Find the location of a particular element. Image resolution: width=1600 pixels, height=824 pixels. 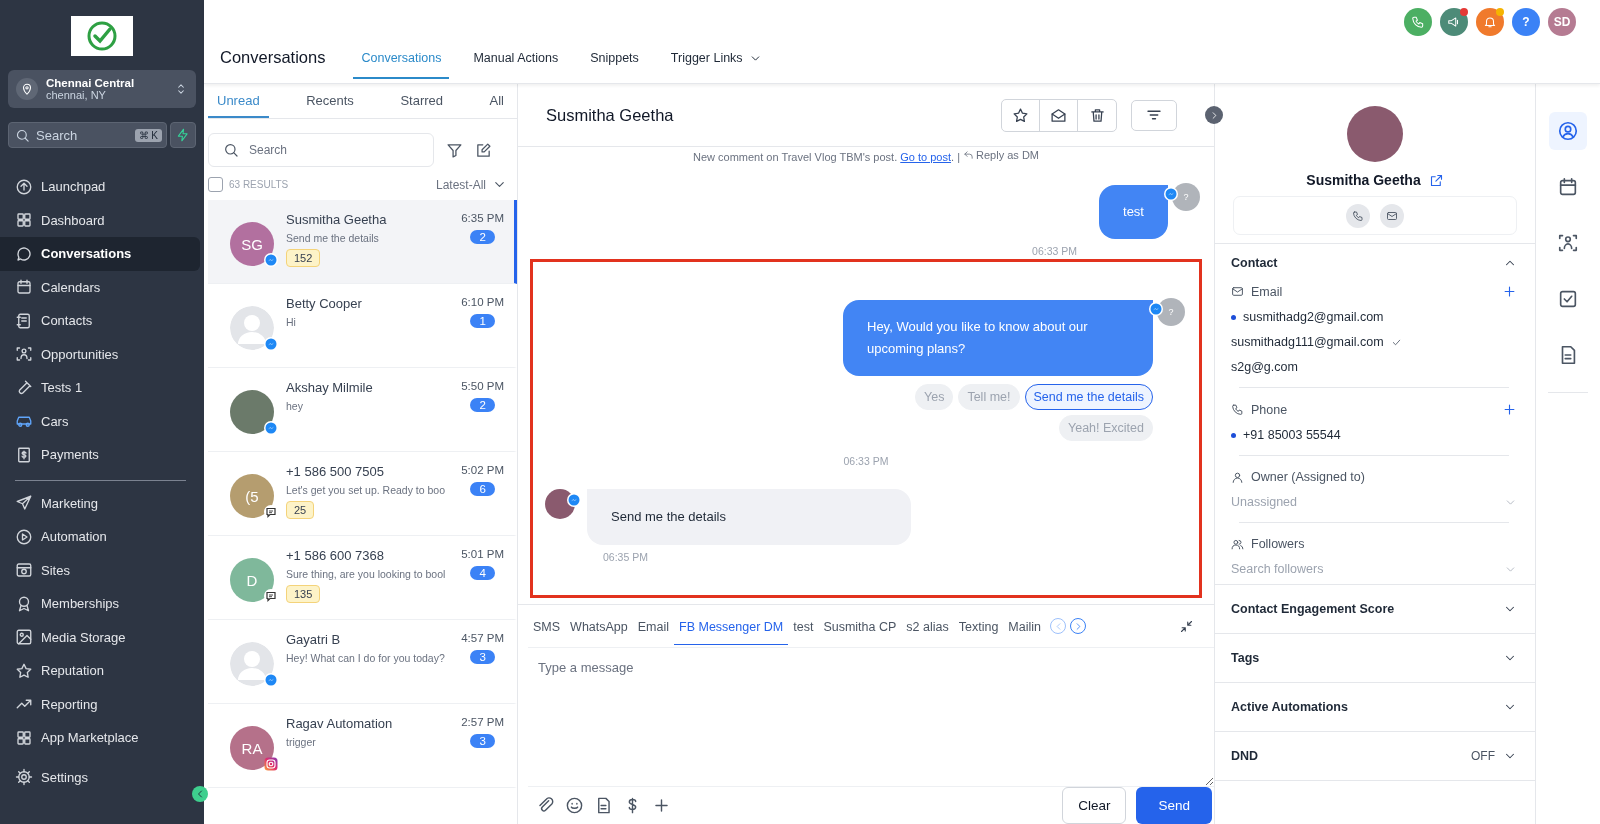

help-button: ? is located at coordinates (1526, 22).